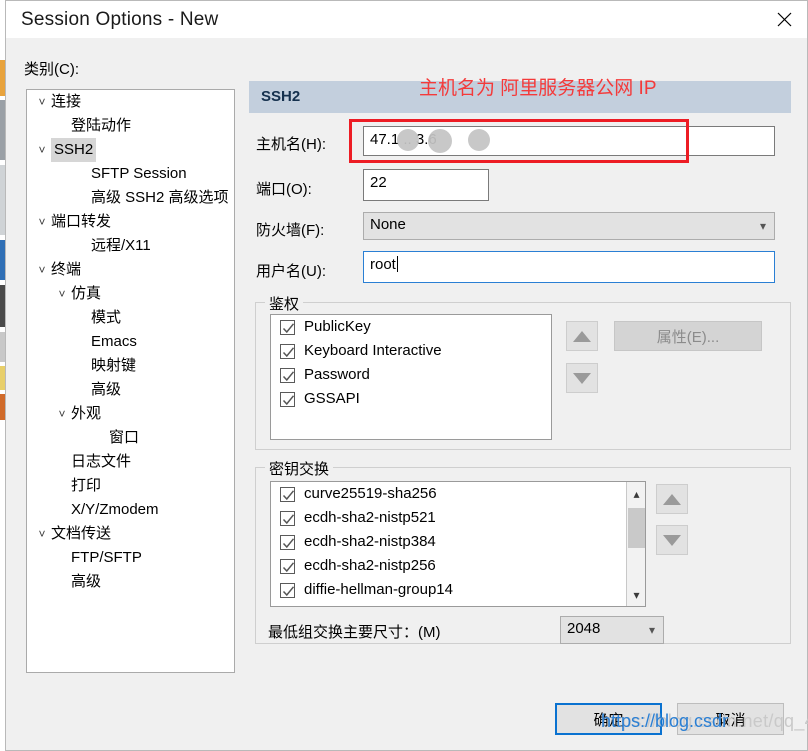 The width and height of the screenshot is (808, 751). I want to click on scrollbar-thumb, so click(636, 528).